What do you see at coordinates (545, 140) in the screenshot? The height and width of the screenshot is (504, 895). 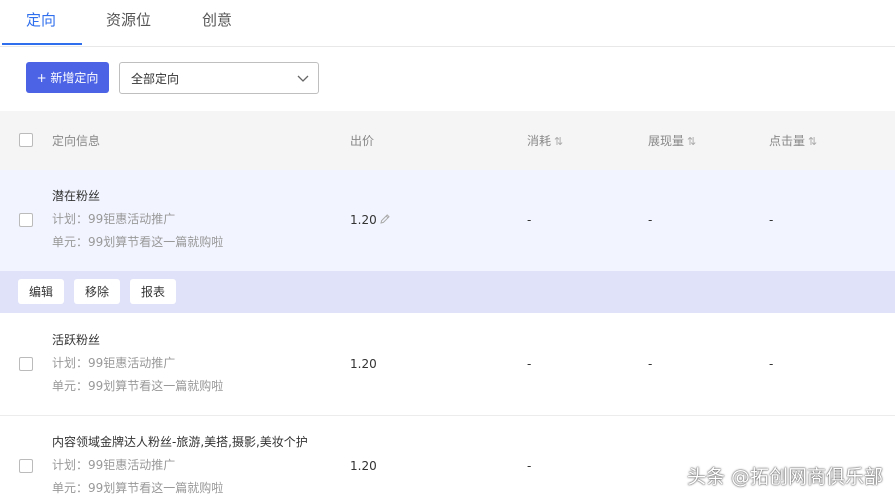 I see `column-header-spend: 消耗 ⇅` at bounding box center [545, 140].